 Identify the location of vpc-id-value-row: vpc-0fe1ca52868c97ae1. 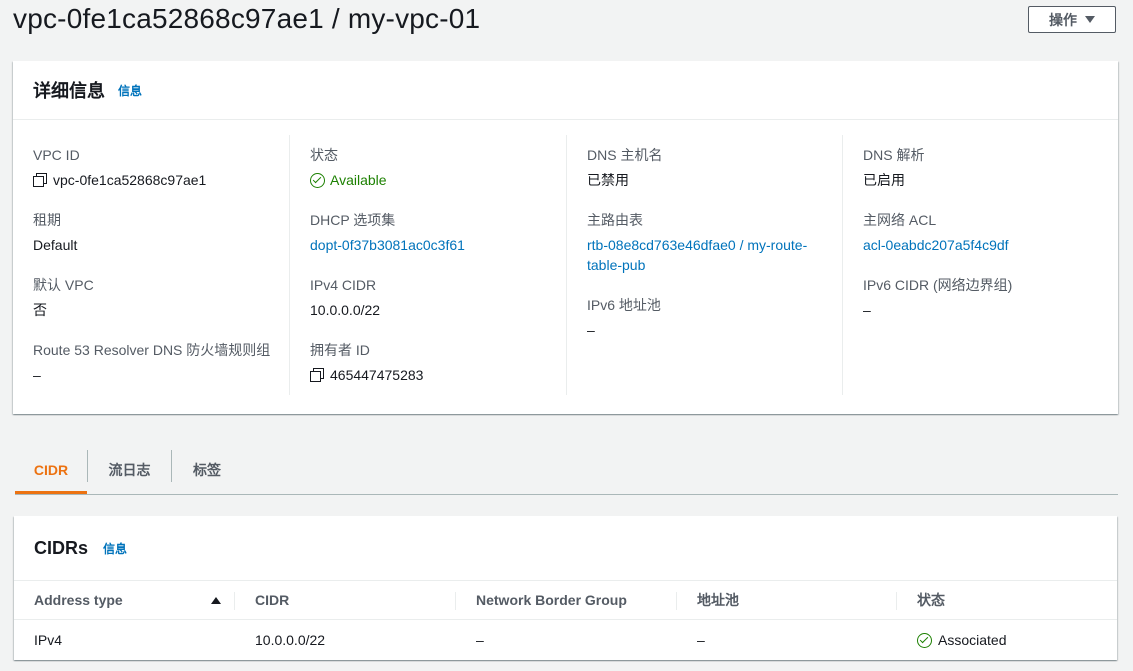
(153, 180).